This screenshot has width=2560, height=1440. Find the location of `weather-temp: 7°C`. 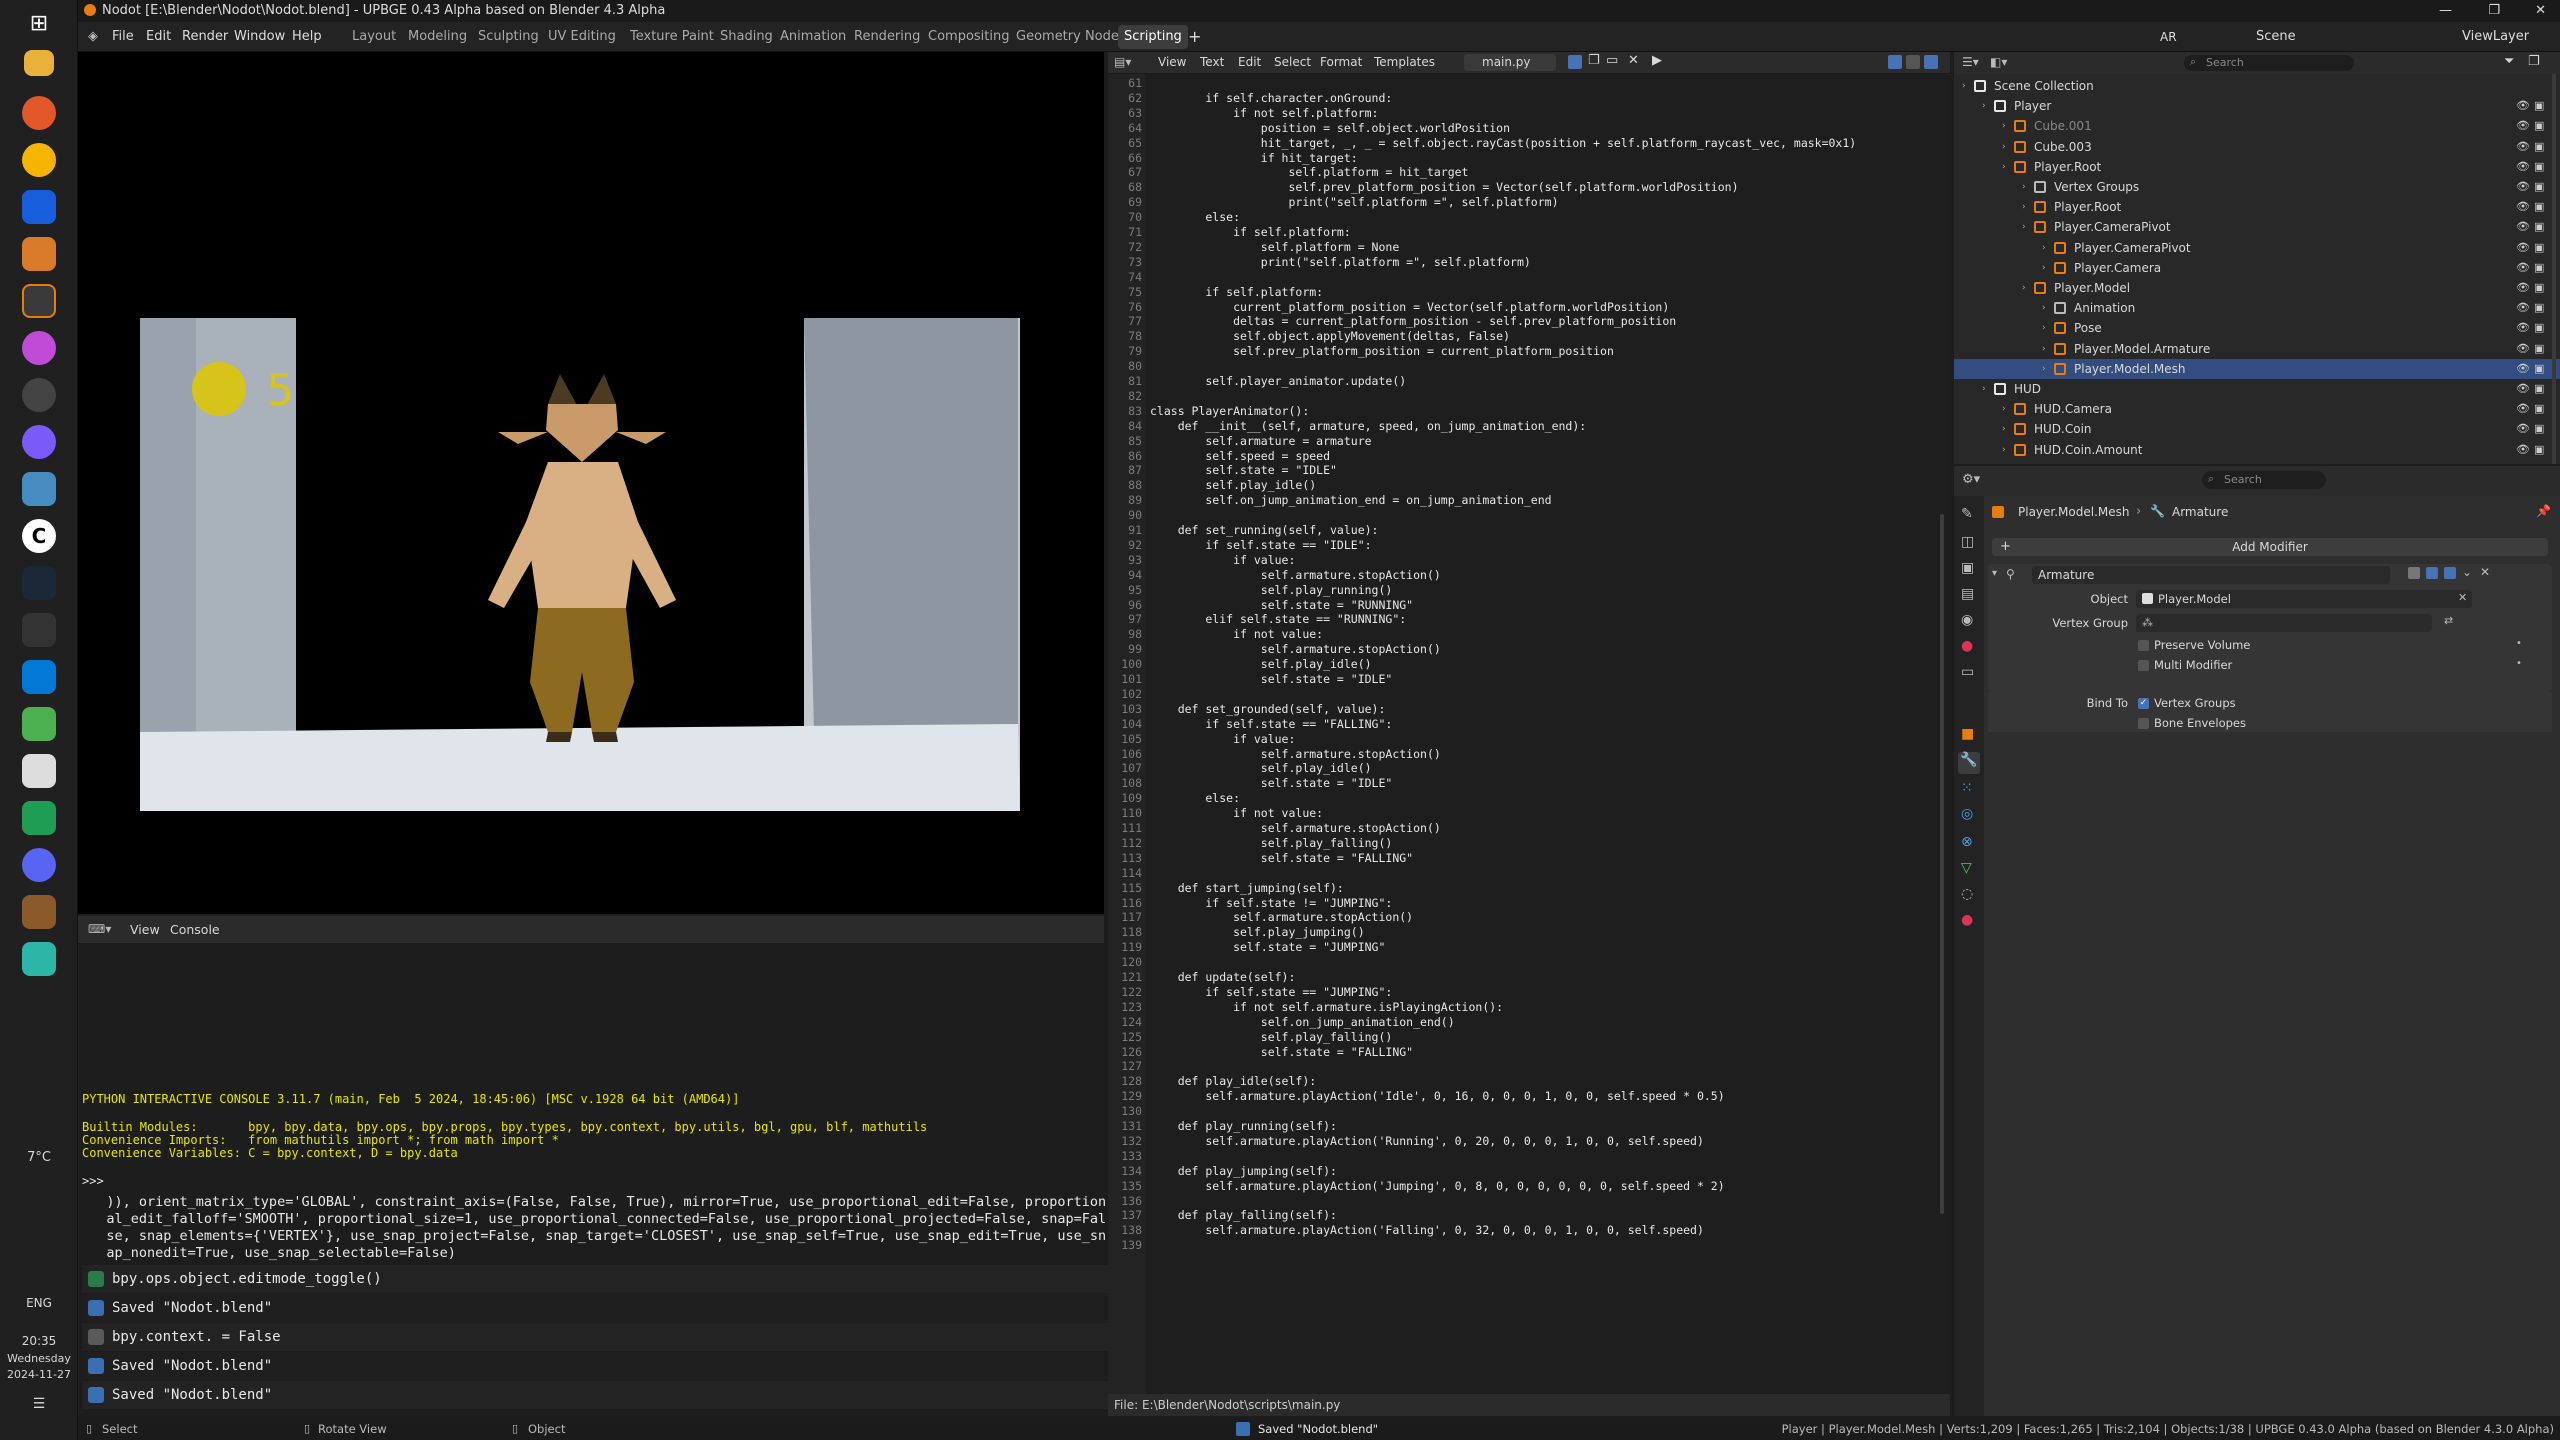

weather-temp: 7°C is located at coordinates (39, 1157).